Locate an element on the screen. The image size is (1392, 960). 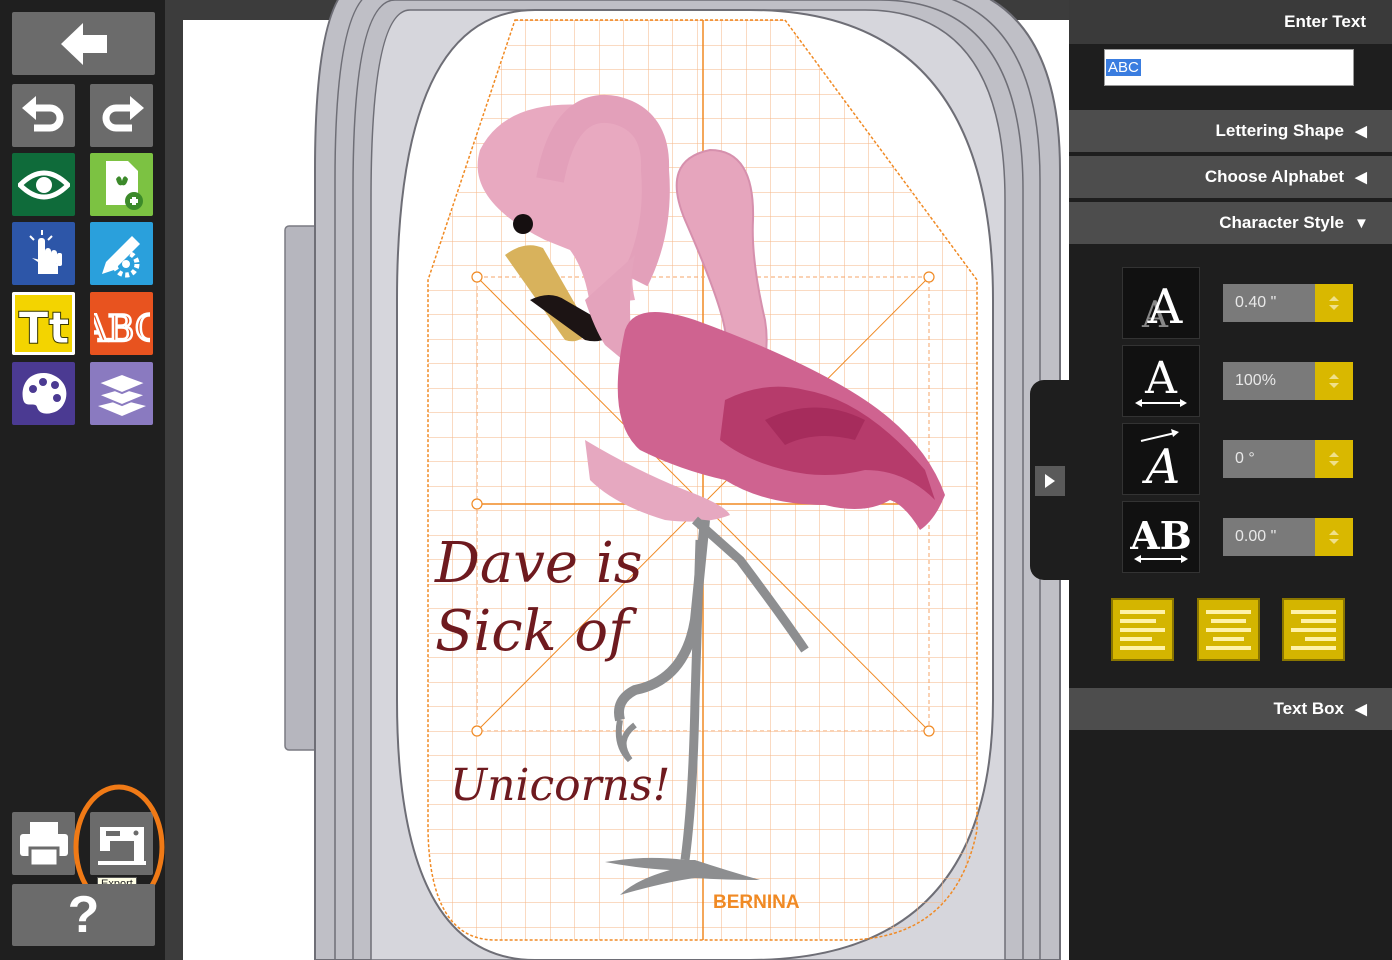
undo-icon is located at coordinates (42, 113).